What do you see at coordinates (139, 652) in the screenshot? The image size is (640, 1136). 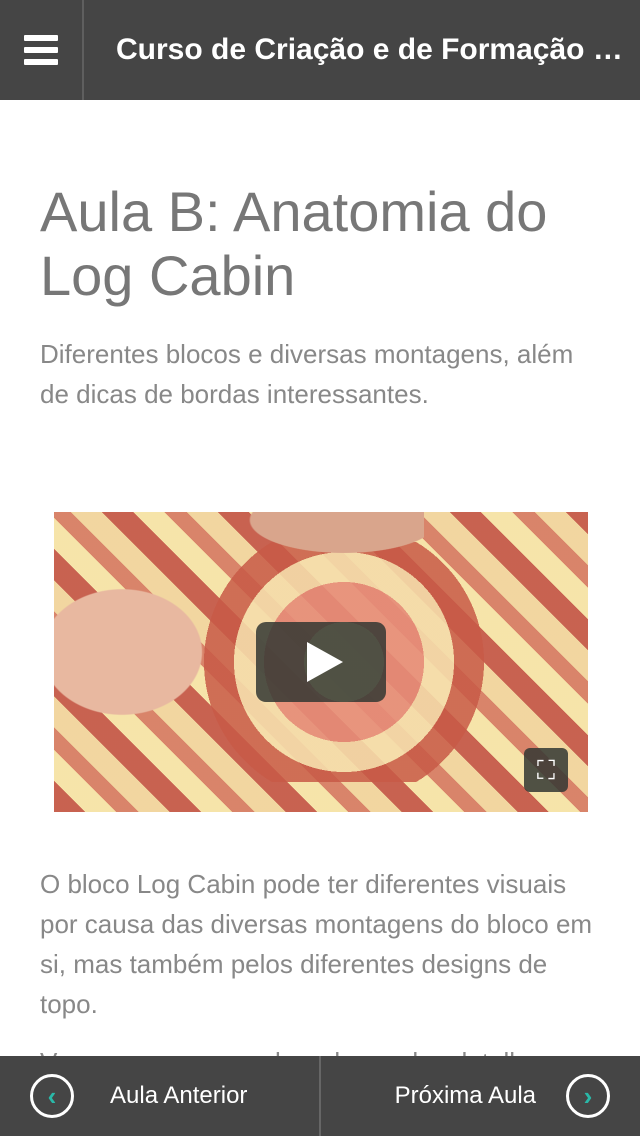 I see `video-thumbnail-hand` at bounding box center [139, 652].